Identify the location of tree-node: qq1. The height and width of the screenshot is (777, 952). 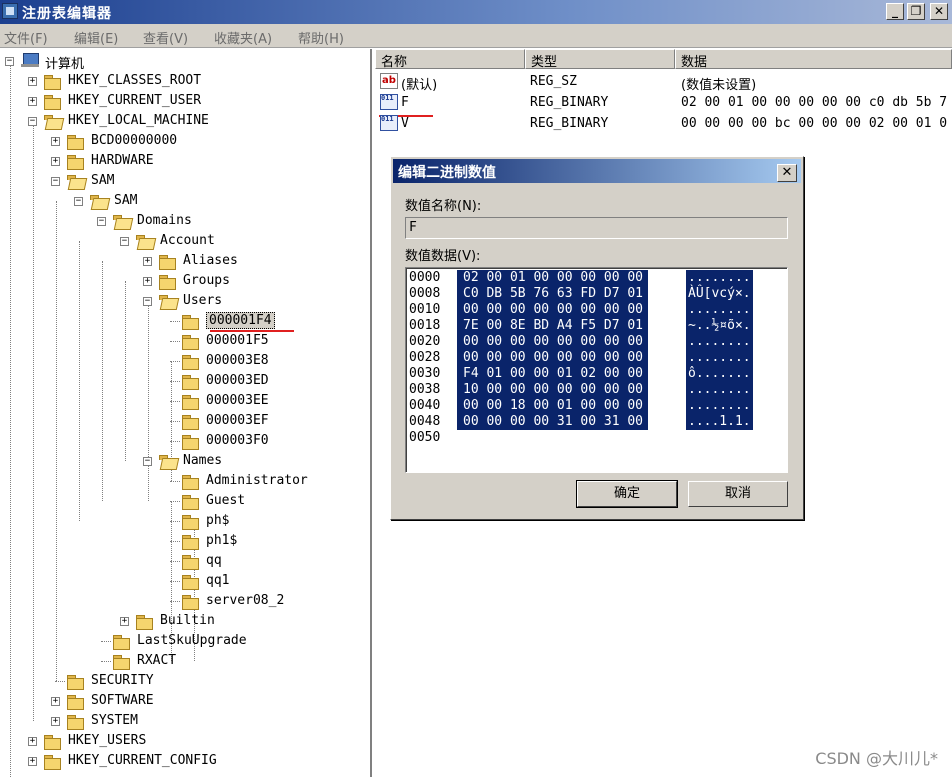
(185, 581).